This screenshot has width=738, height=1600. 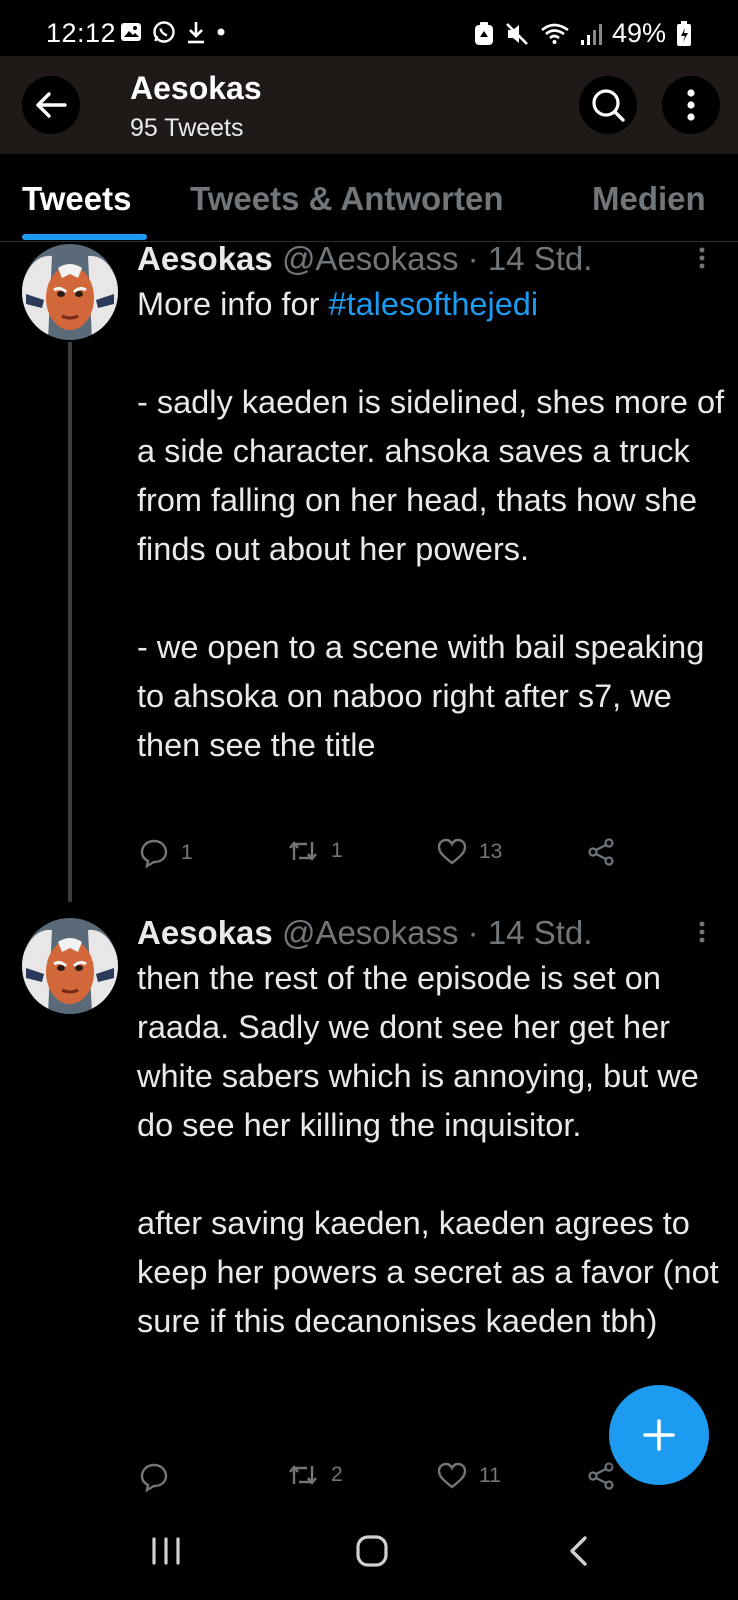 I want to click on gallery-icon, so click(x=131, y=32).